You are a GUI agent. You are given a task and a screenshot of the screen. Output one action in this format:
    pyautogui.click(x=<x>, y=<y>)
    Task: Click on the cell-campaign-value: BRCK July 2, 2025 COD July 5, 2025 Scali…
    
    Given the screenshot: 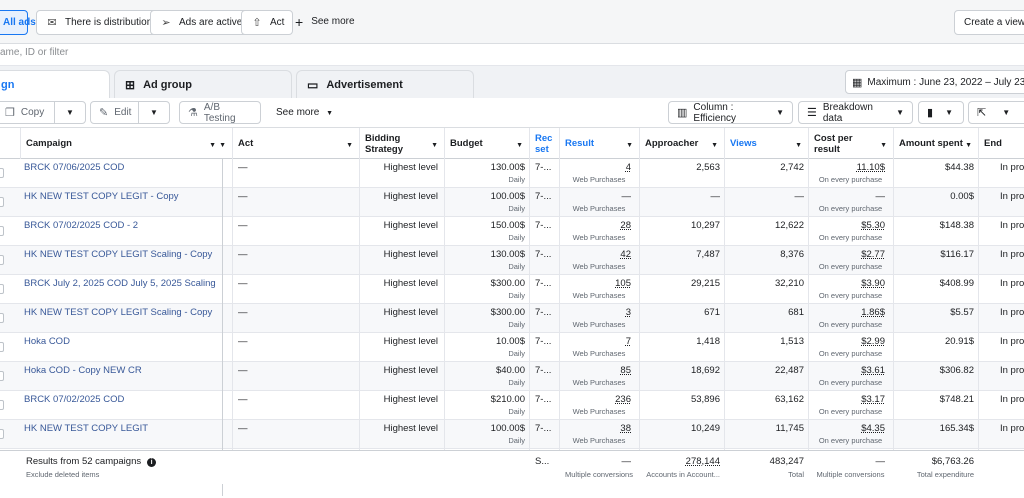 What is the action you would take?
    pyautogui.click(x=120, y=283)
    